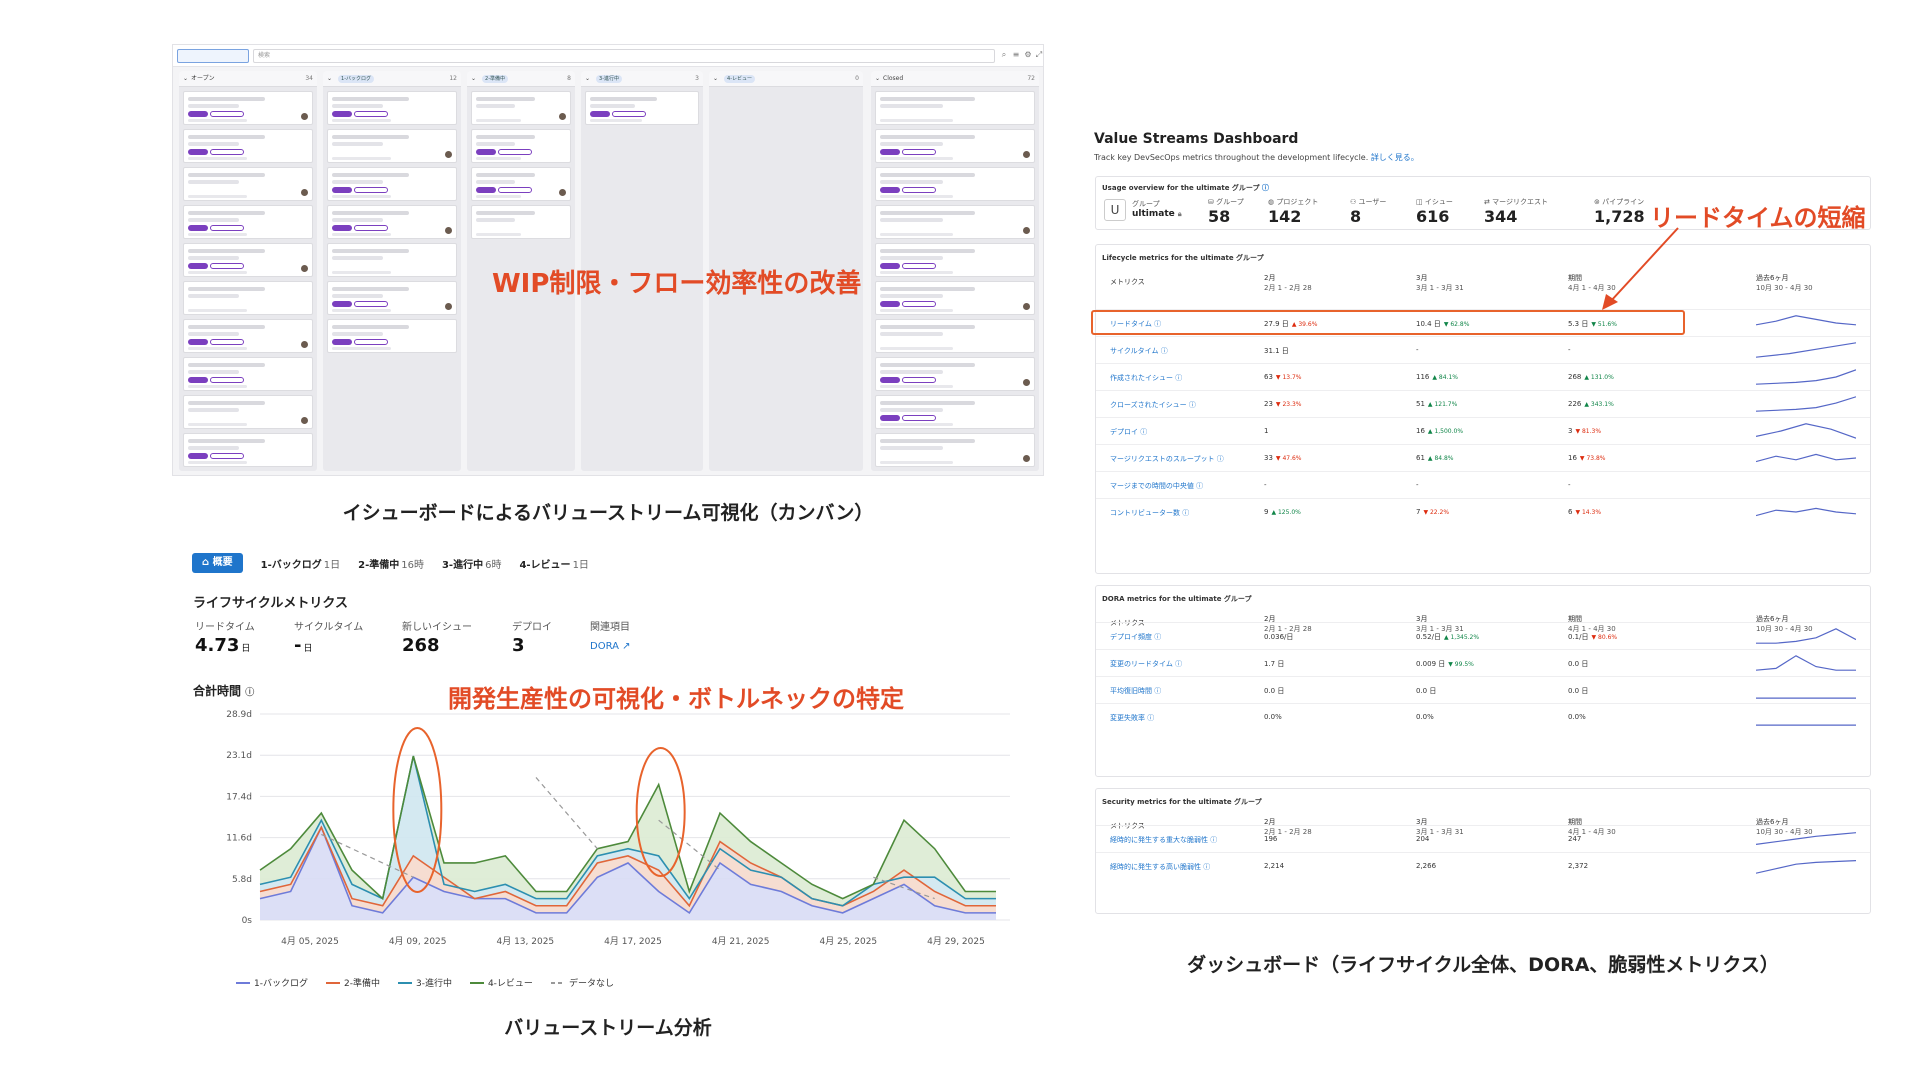 Image resolution: width=1920 pixels, height=1080 pixels. Describe the element at coordinates (580, 565) in the screenshot. I see `tab-time: 1日` at that location.